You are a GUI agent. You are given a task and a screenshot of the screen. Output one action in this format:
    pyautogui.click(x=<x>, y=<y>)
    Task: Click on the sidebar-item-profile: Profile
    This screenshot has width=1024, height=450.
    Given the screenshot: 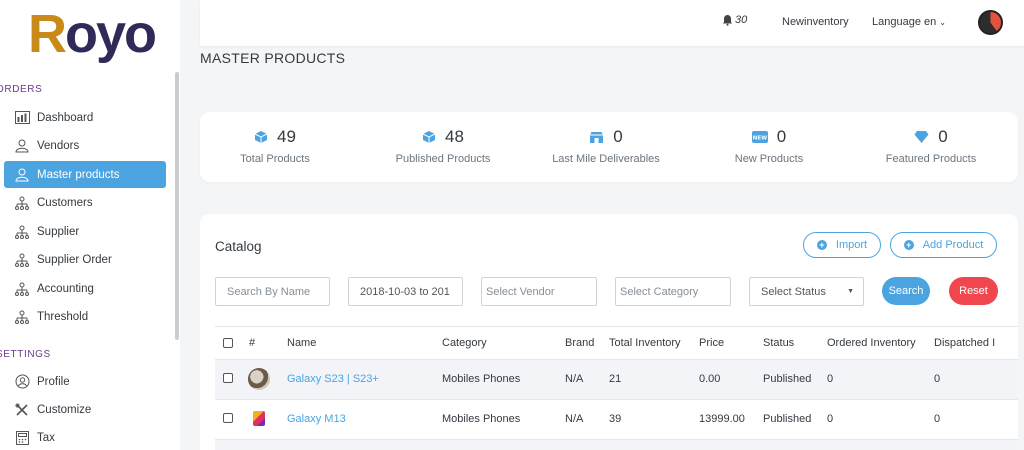 What is the action you would take?
    pyautogui.click(x=85, y=381)
    